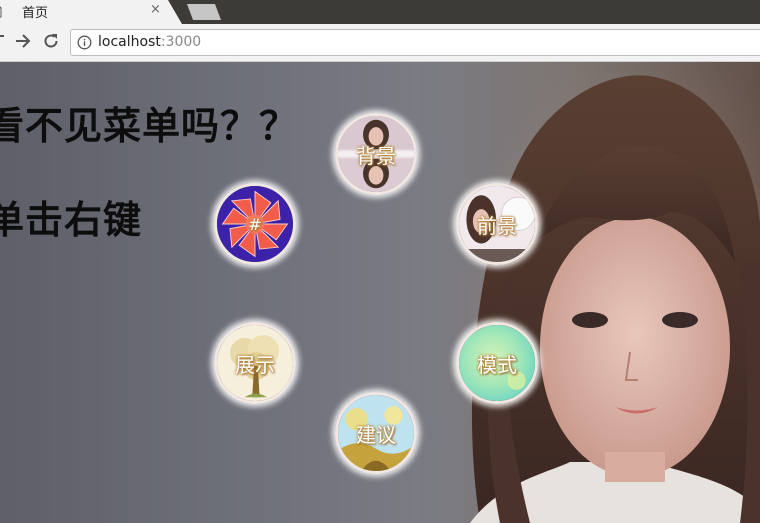  Describe the element at coordinates (149, 126) in the screenshot. I see `page-headline: 看不见菜单吗？？` at that location.